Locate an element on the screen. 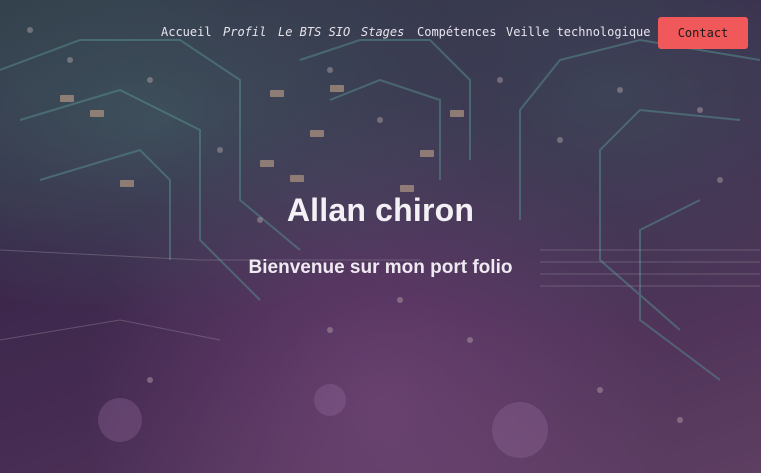 This screenshot has height=473, width=761. contact-button: Contact is located at coordinates (703, 33).